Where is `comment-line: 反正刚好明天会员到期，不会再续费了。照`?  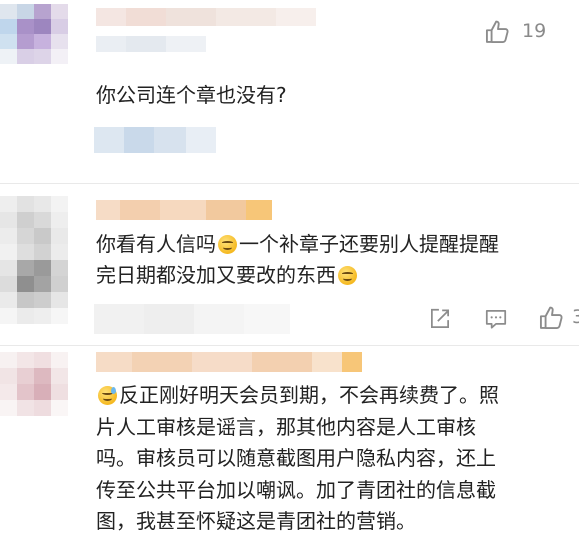
comment-line: 反正刚好明天会员到期，不会再续费了。照 is located at coordinates (309, 395).